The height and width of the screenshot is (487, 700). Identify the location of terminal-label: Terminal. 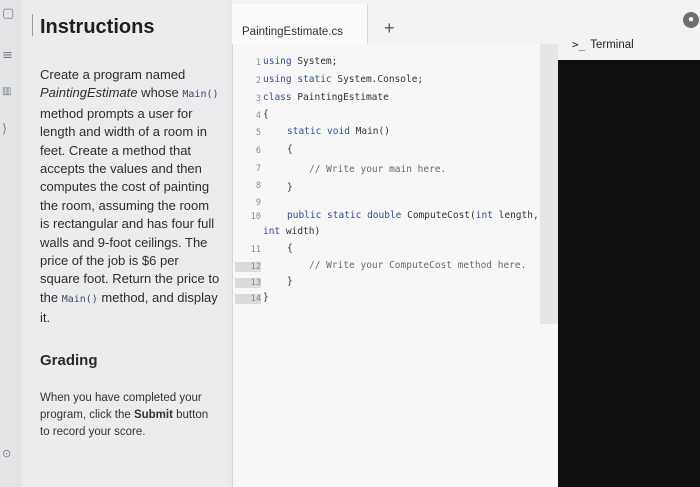
(612, 45).